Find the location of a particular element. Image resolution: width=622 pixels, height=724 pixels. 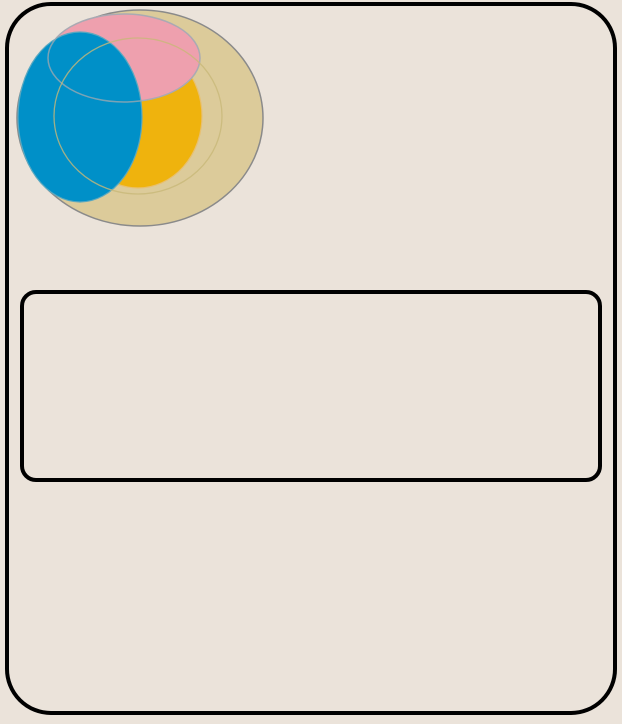

panel-text is located at coordinates (311, 306).